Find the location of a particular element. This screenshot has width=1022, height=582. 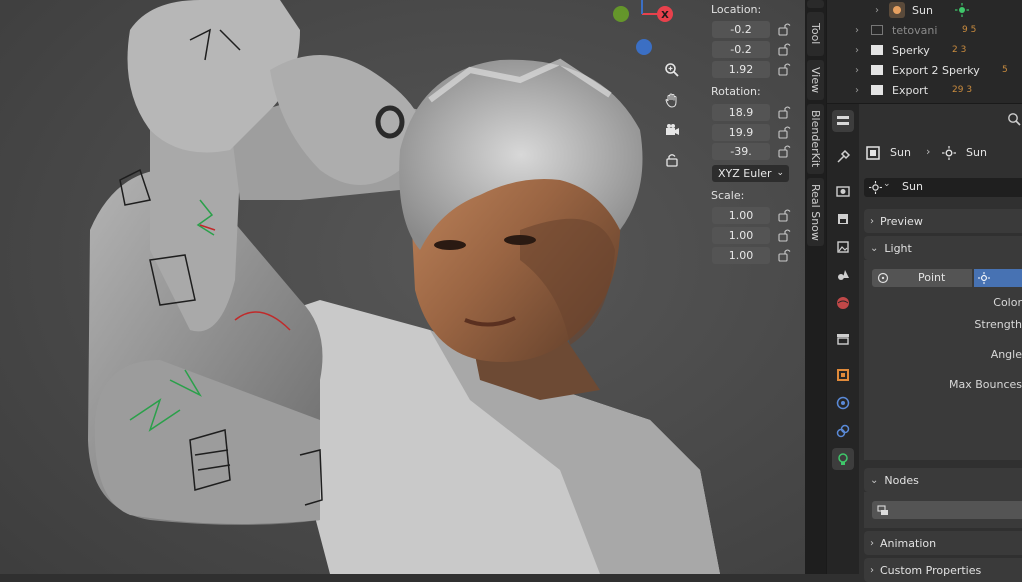

outliner-row-label: tetovani is located at coordinates (915, 30).